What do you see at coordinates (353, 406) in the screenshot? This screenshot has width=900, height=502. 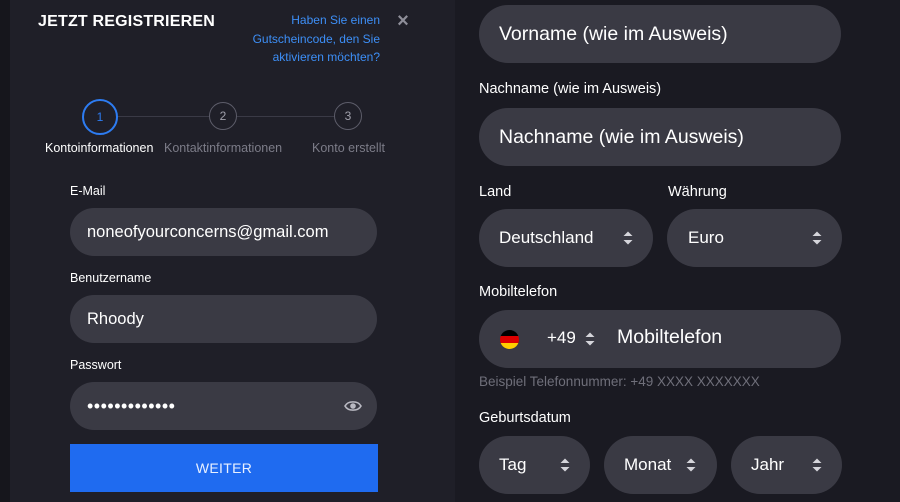 I see `show-password-eye-icon` at bounding box center [353, 406].